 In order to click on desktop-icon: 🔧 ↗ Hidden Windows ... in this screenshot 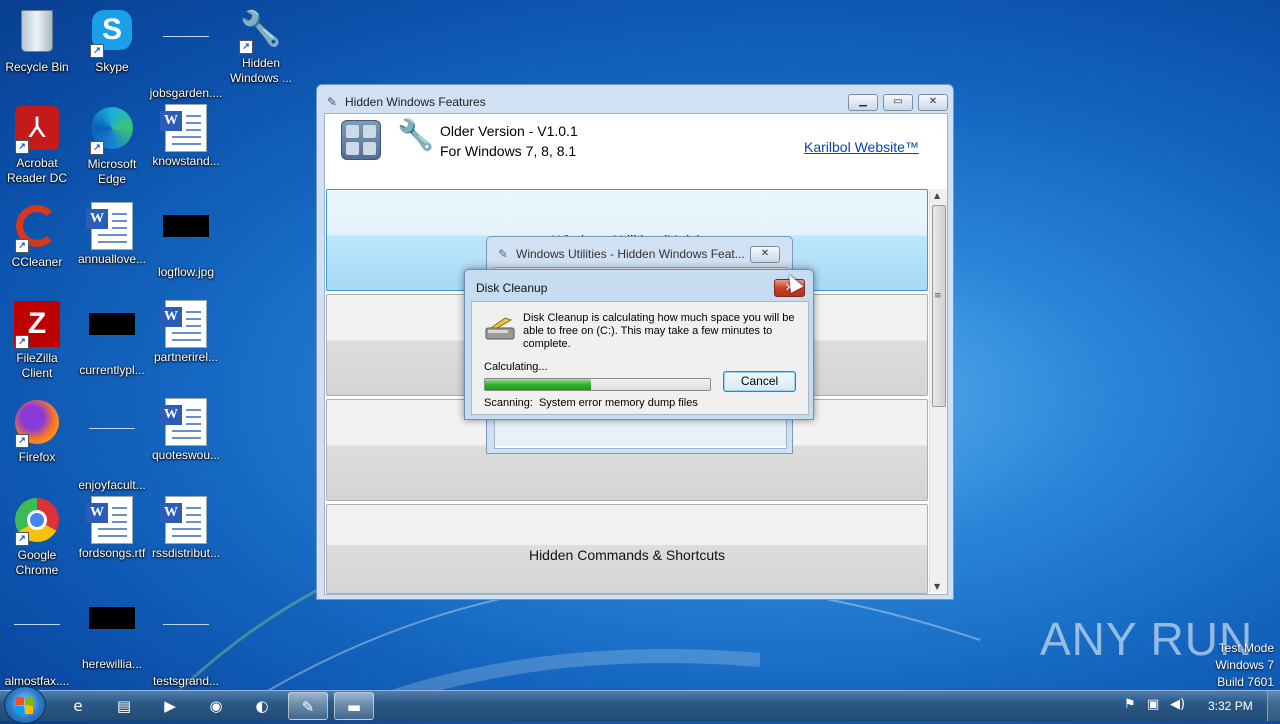, I will do `click(261, 46)`.